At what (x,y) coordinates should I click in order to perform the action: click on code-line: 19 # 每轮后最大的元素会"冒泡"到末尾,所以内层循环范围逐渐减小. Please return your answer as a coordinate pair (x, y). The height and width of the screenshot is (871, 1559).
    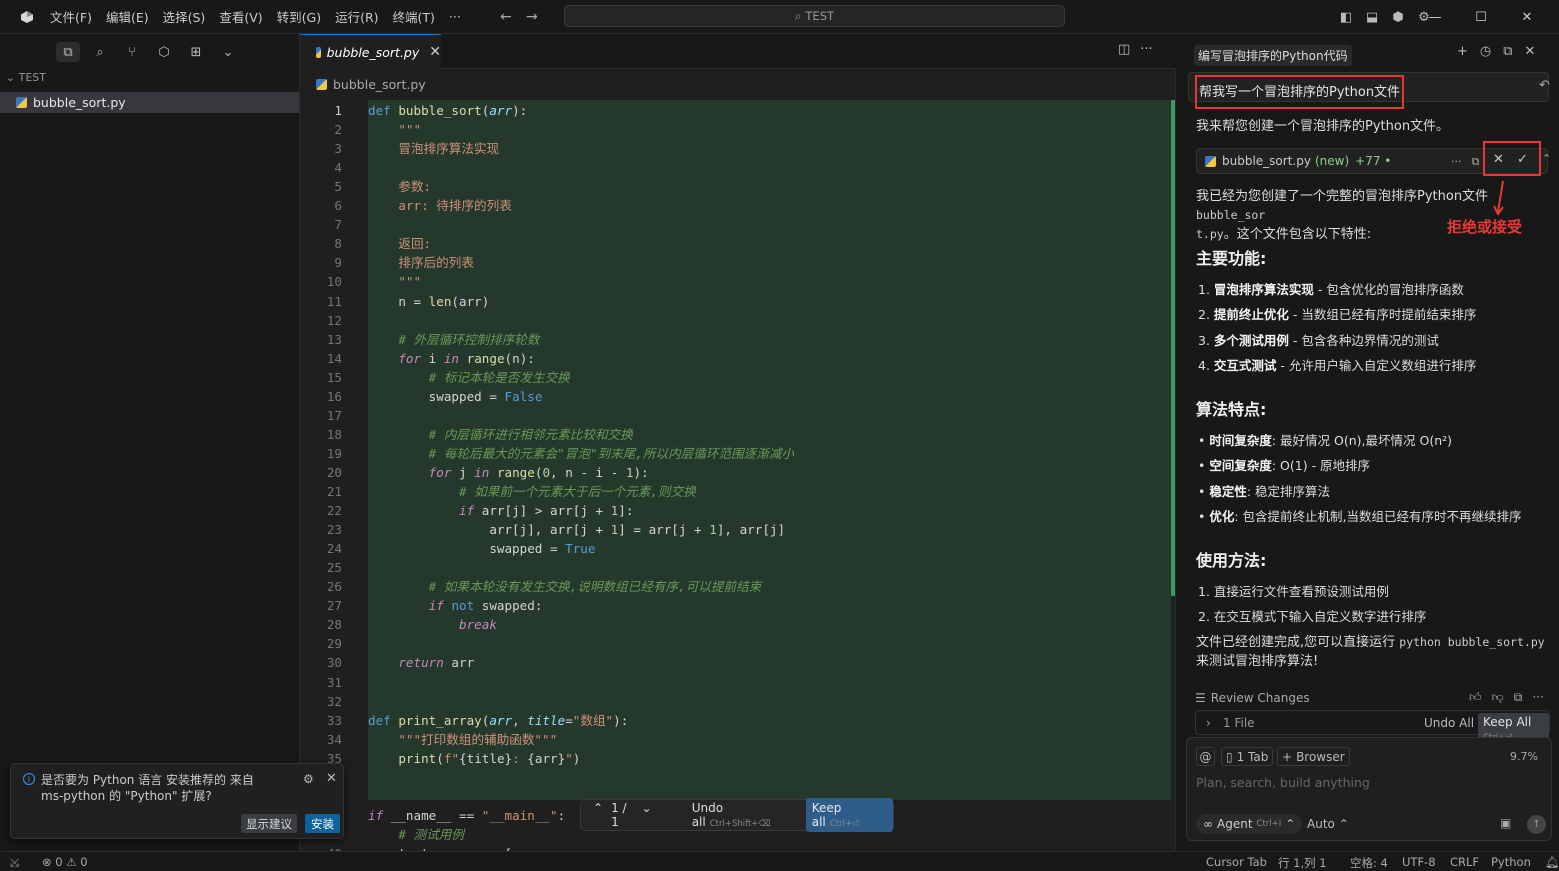
    Looking at the image, I should click on (738, 453).